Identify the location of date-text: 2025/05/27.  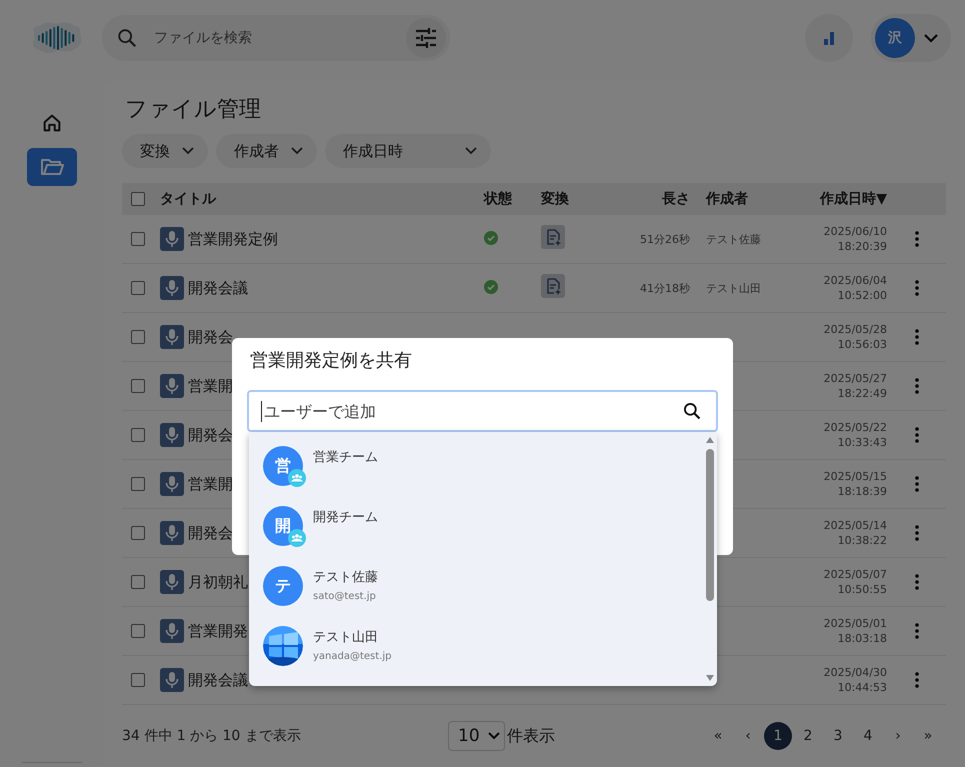
(855, 378).